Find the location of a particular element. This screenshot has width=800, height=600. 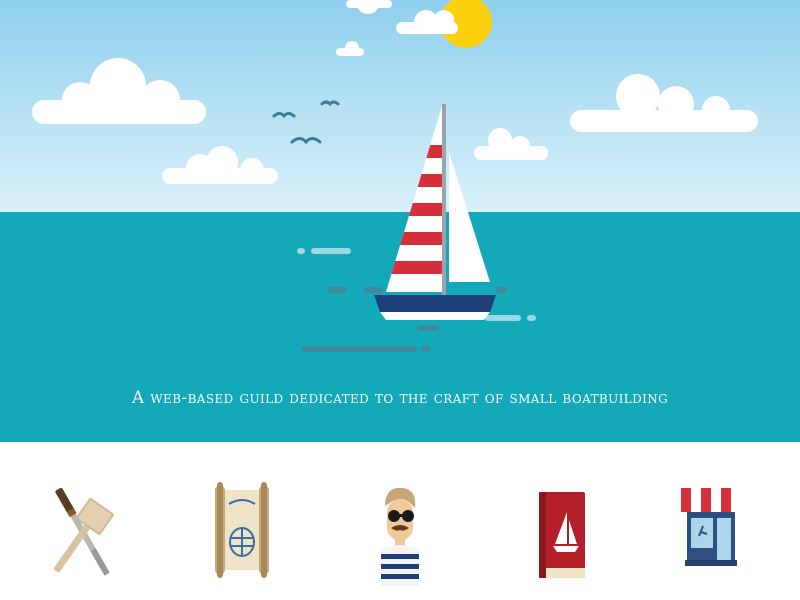

feature-shop is located at coordinates (708, 537).